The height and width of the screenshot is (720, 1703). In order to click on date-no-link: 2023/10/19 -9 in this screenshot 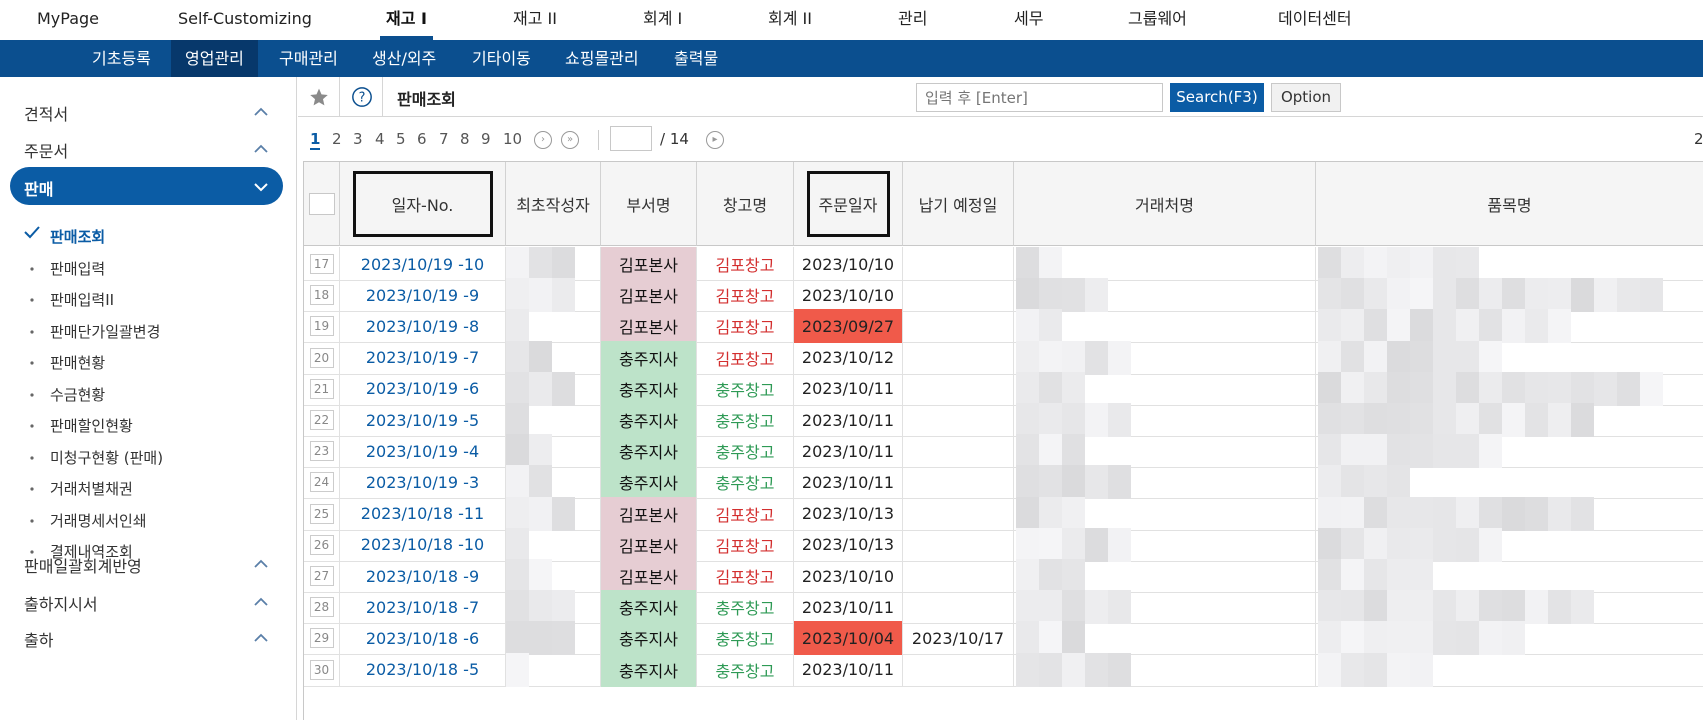, I will do `click(423, 295)`.